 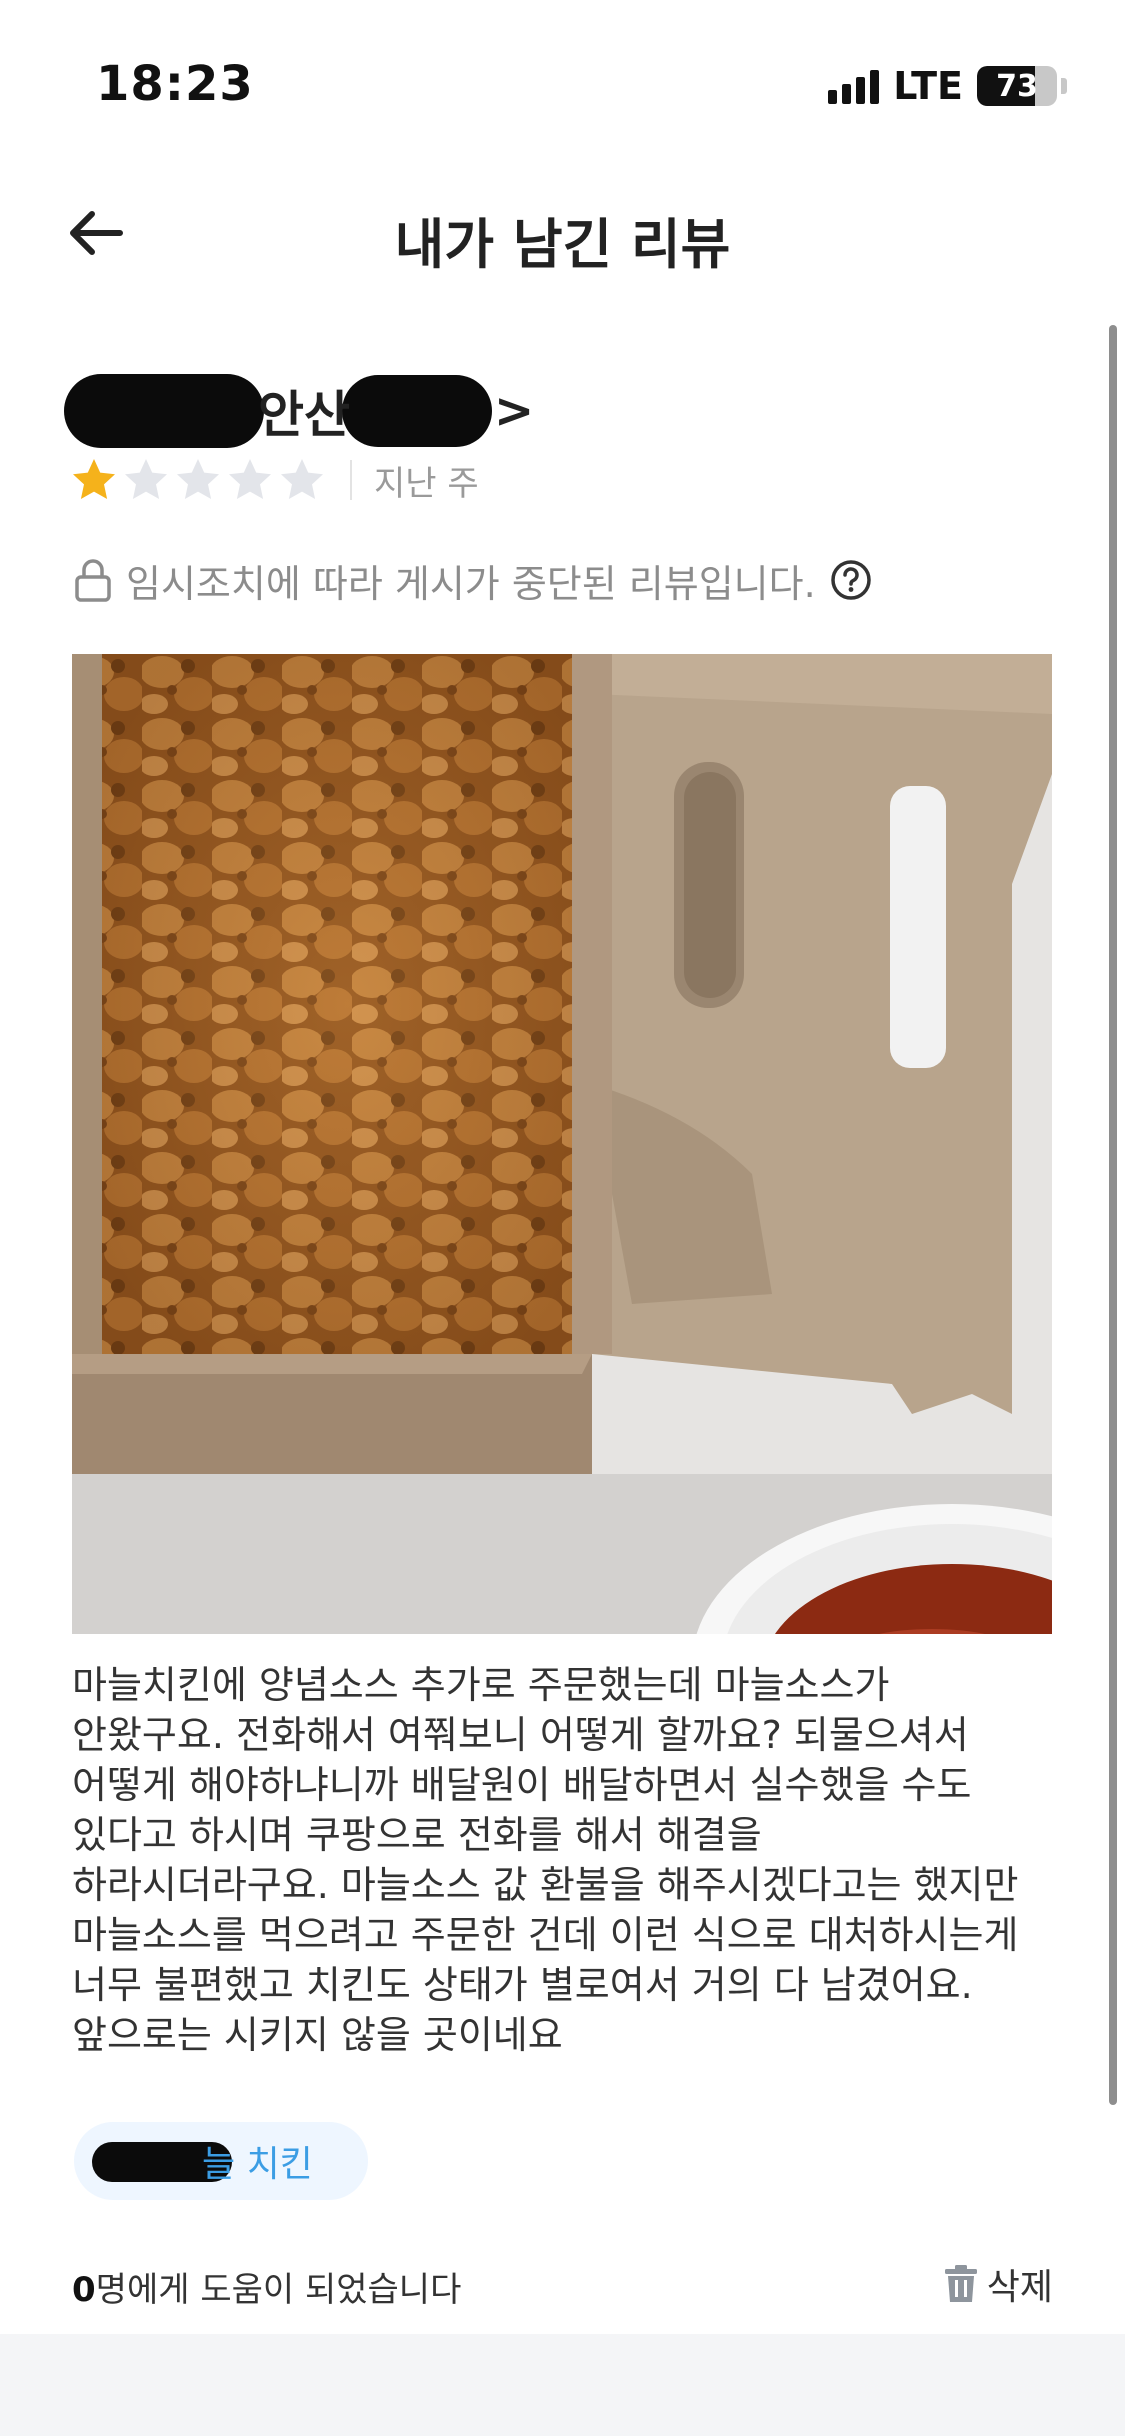 I want to click on battery-level: 73, so click(x=1017, y=86).